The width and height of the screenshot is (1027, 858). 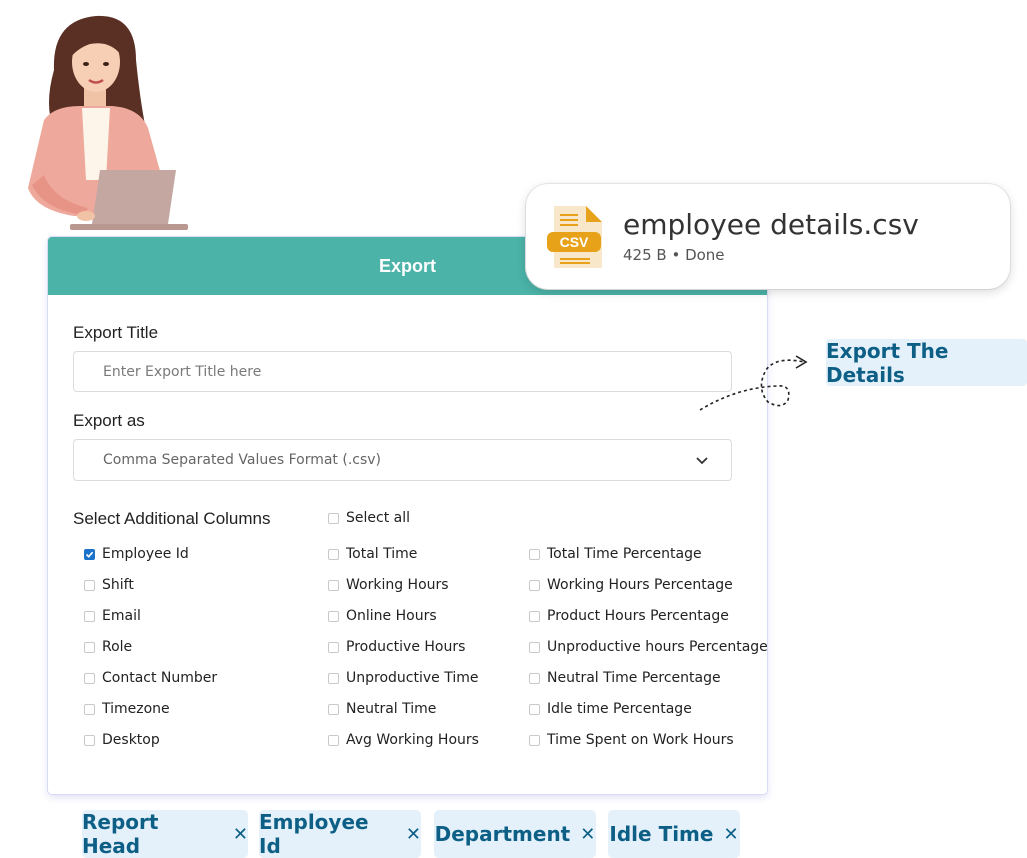 What do you see at coordinates (771, 224) in the screenshot?
I see `file-name: employee details.csv` at bounding box center [771, 224].